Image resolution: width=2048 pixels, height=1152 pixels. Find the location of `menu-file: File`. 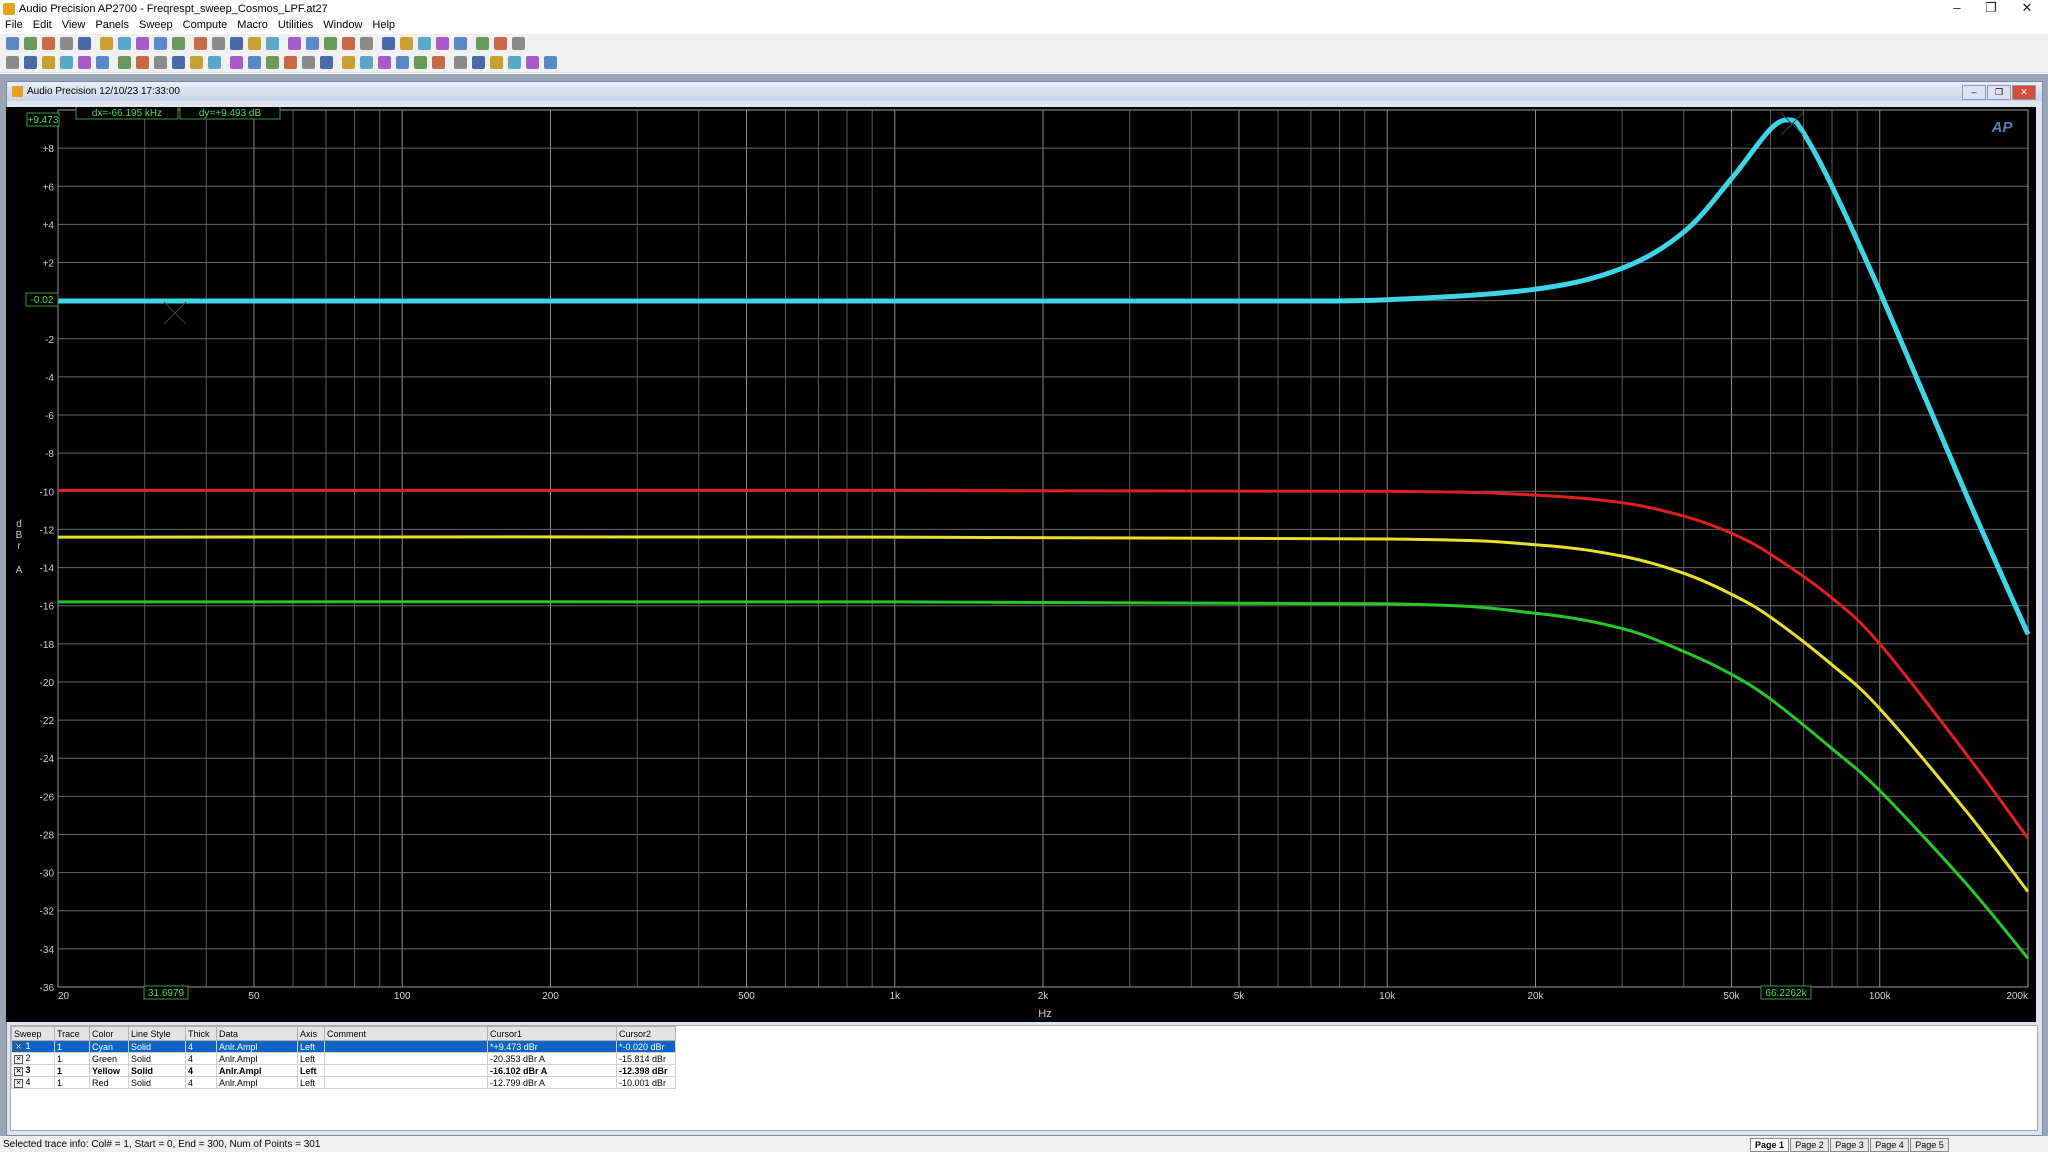

menu-file: File is located at coordinates (14, 24).